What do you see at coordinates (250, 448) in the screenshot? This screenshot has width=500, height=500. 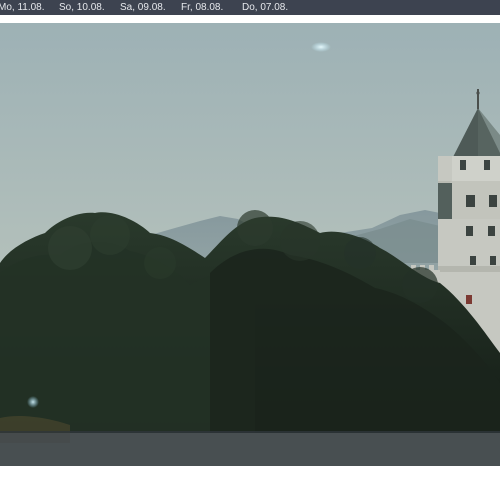 I see `player-control-bar` at bounding box center [250, 448].